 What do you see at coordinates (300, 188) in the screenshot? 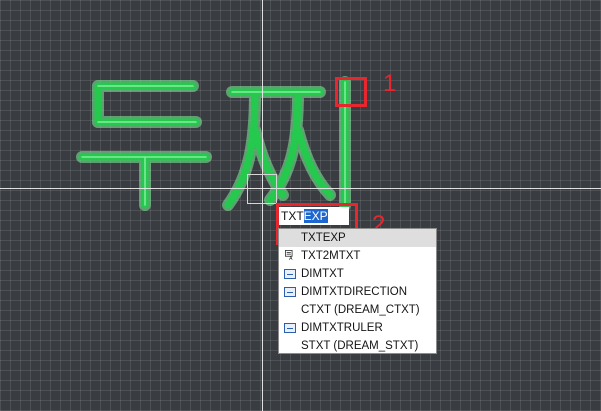
I see `crosshair-horizontal-line` at bounding box center [300, 188].